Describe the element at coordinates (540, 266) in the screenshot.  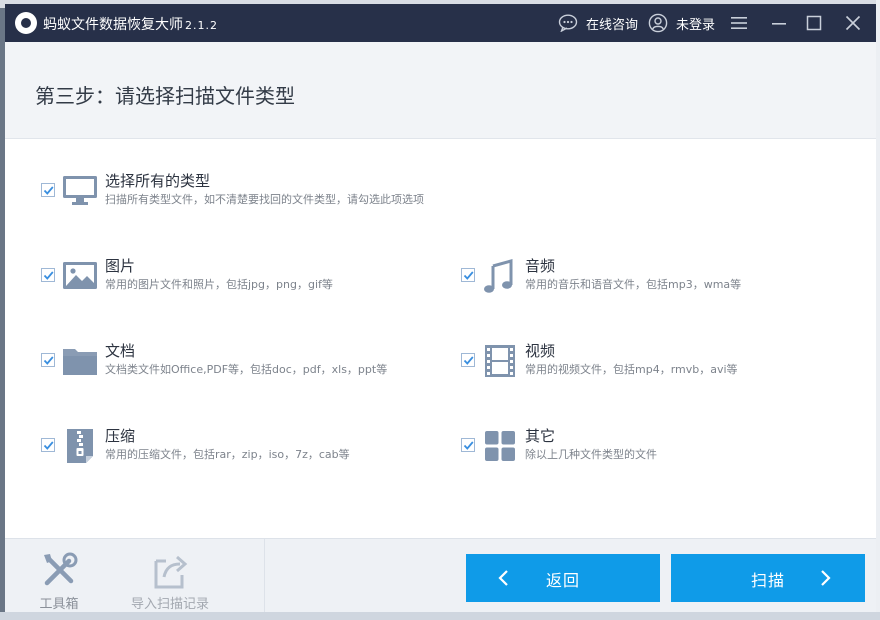
I see `option-audio-label: 音频` at that location.